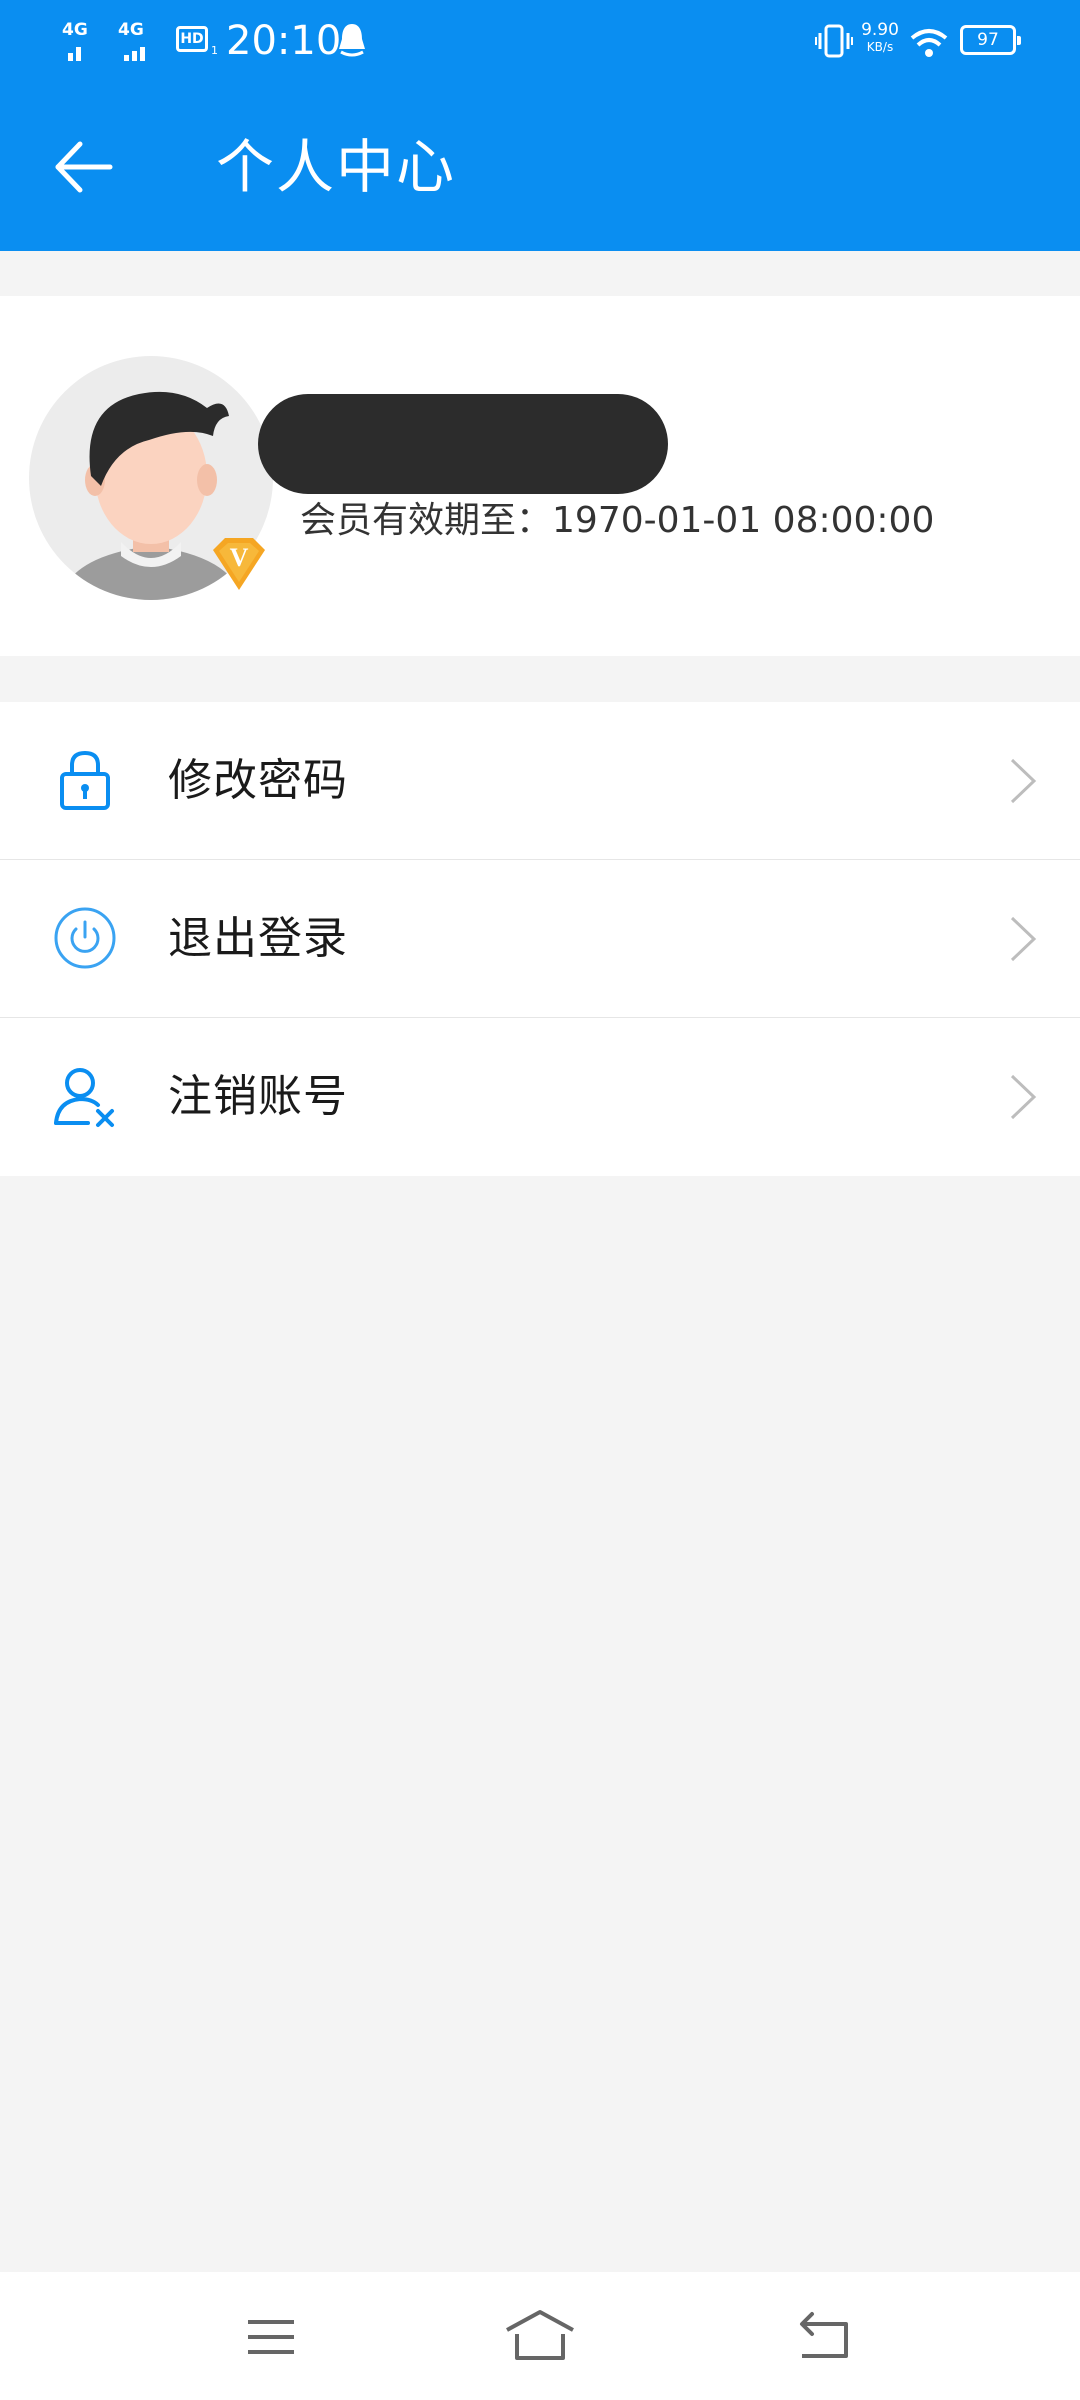 Image resolution: width=1080 pixels, height=2400 pixels. What do you see at coordinates (463, 444) in the screenshot?
I see `username-redacted` at bounding box center [463, 444].